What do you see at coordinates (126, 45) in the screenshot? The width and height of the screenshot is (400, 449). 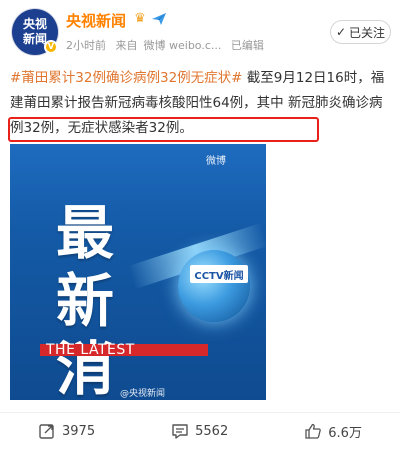 I see `source-prefix: 来自` at bounding box center [126, 45].